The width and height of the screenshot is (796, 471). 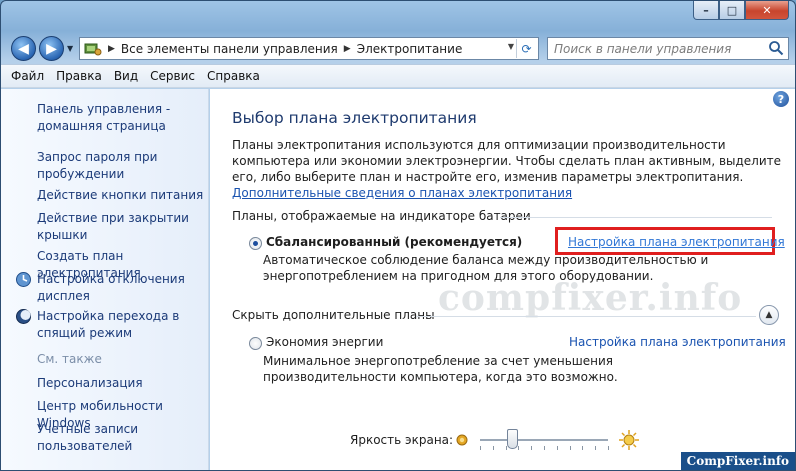 I want to click on back-button: ◀, so click(x=23, y=48).